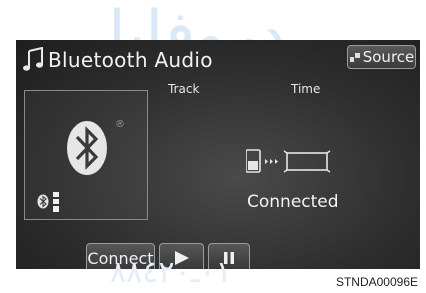 Image resolution: width=426 pixels, height=293 pixels. What do you see at coordinates (388, 57) in the screenshot?
I see `source-button-label: Source` at bounding box center [388, 57].